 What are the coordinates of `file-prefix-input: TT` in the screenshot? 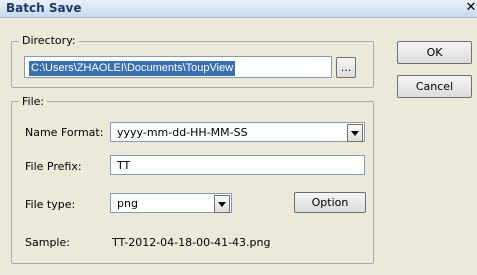 It's located at (237, 165).